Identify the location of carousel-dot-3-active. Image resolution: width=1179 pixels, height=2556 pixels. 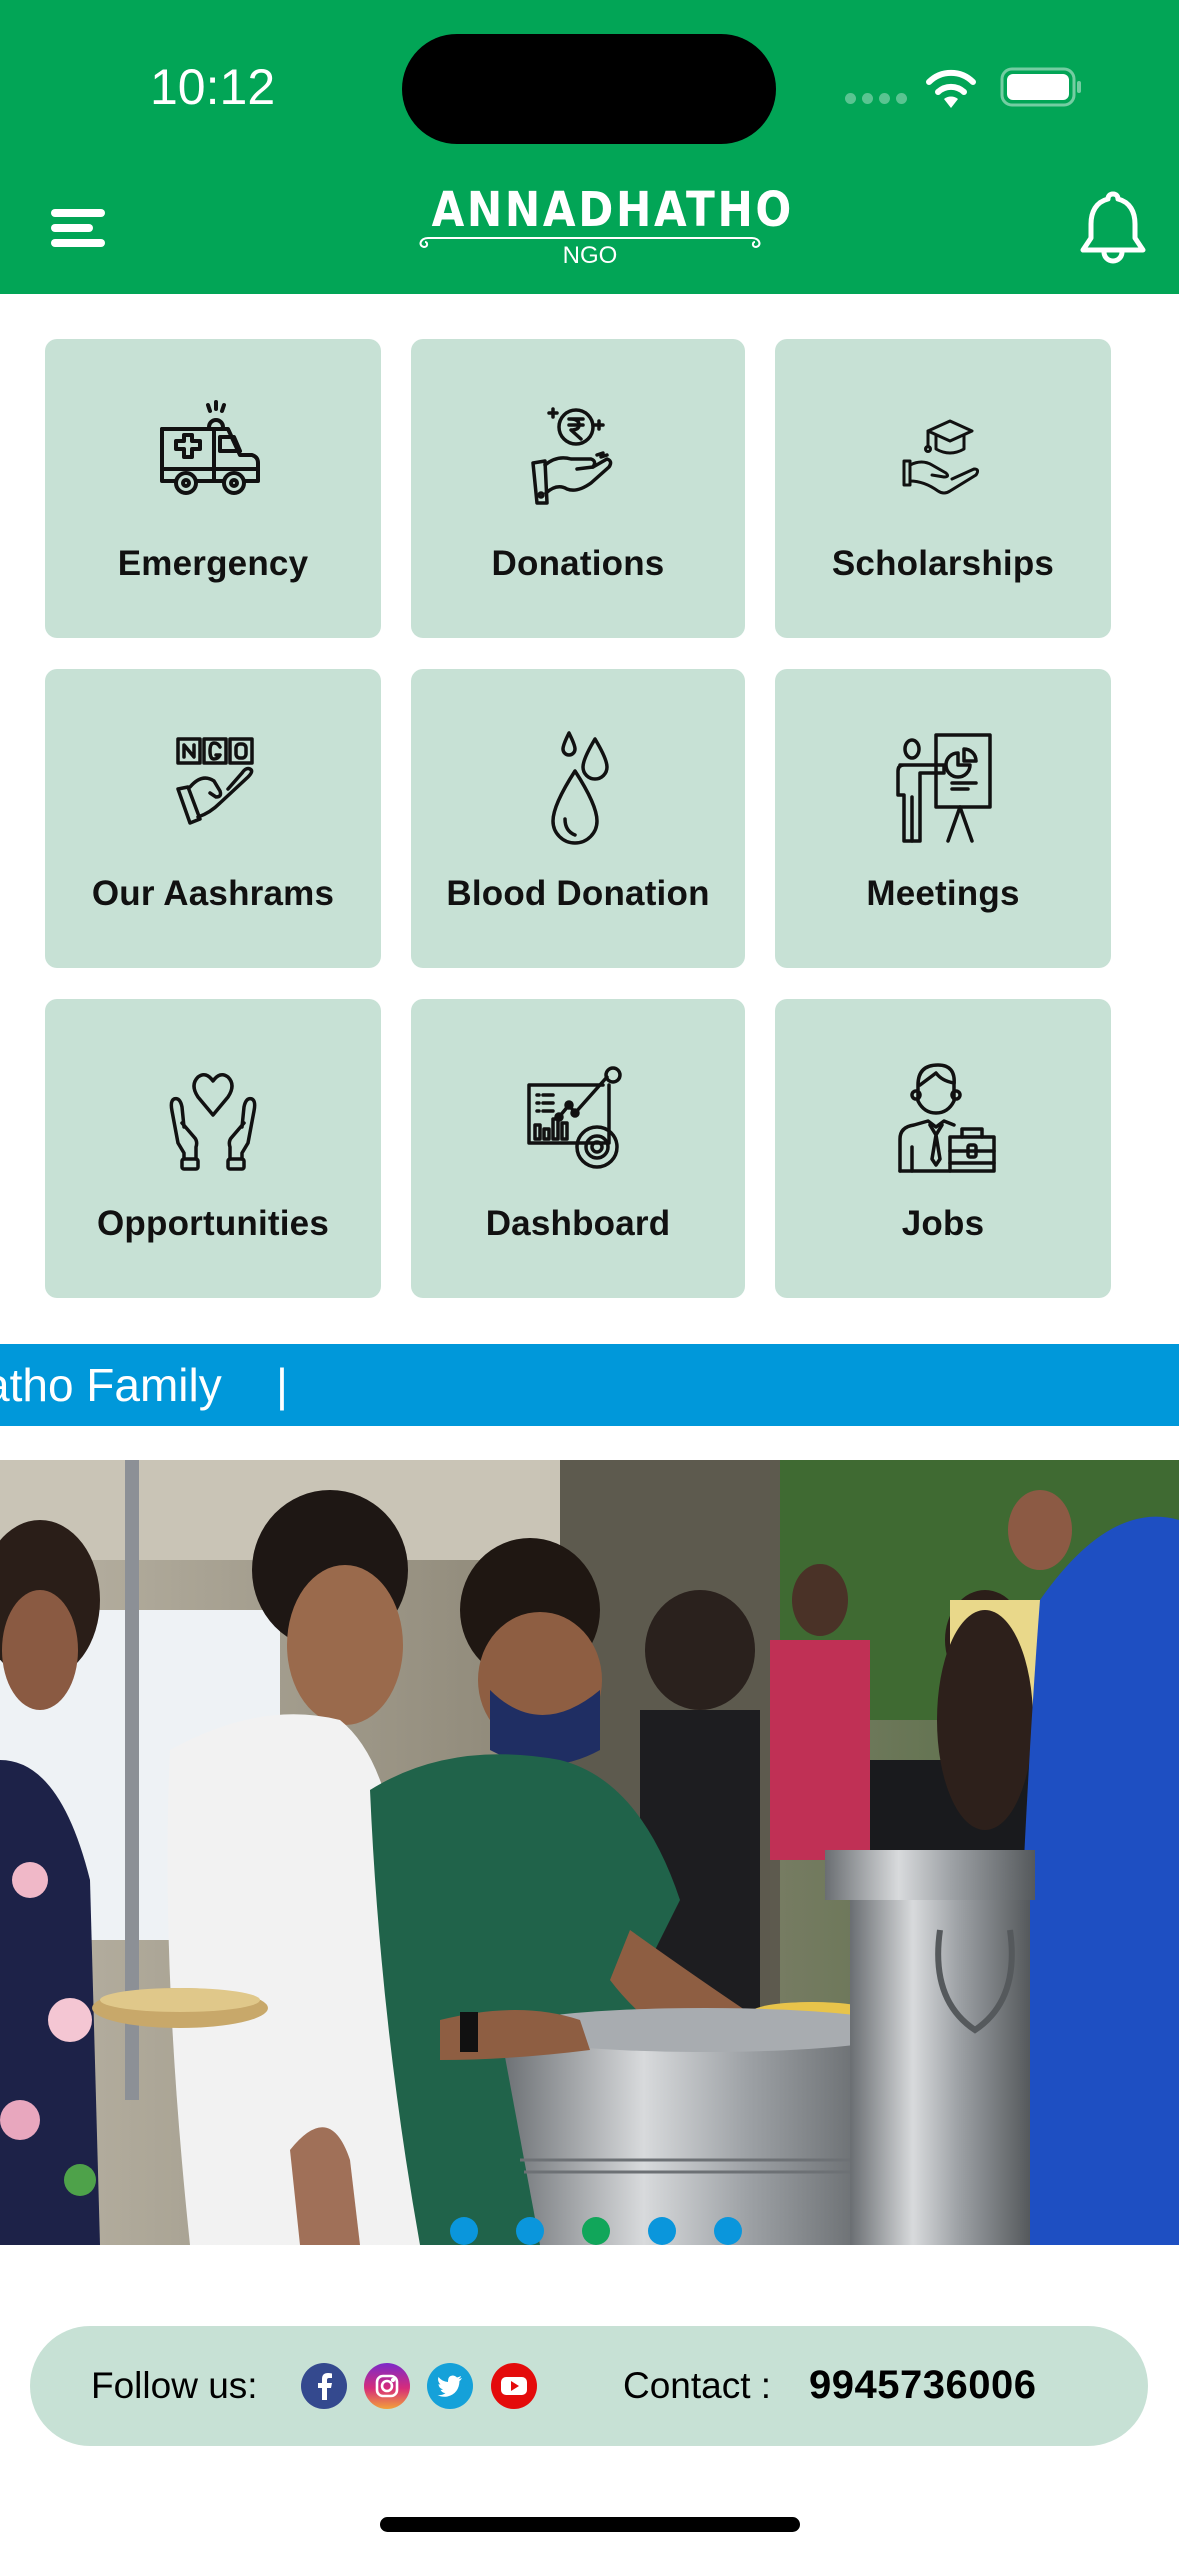
(595, 2231).